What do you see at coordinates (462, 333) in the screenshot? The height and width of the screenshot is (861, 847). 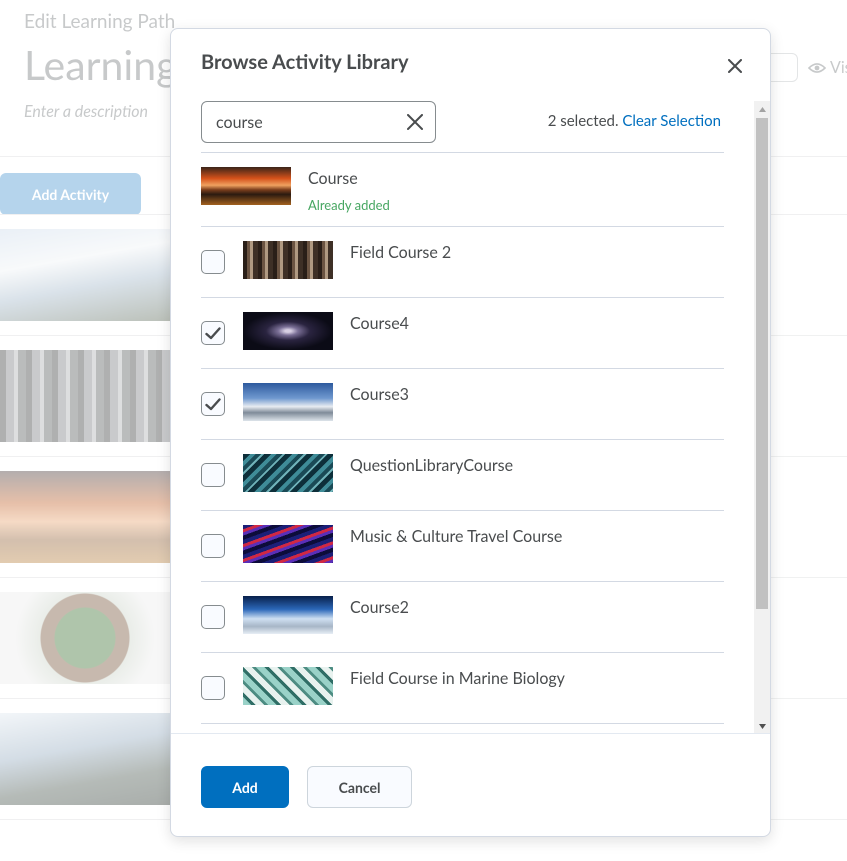 I see `list-item: Course4` at bounding box center [462, 333].